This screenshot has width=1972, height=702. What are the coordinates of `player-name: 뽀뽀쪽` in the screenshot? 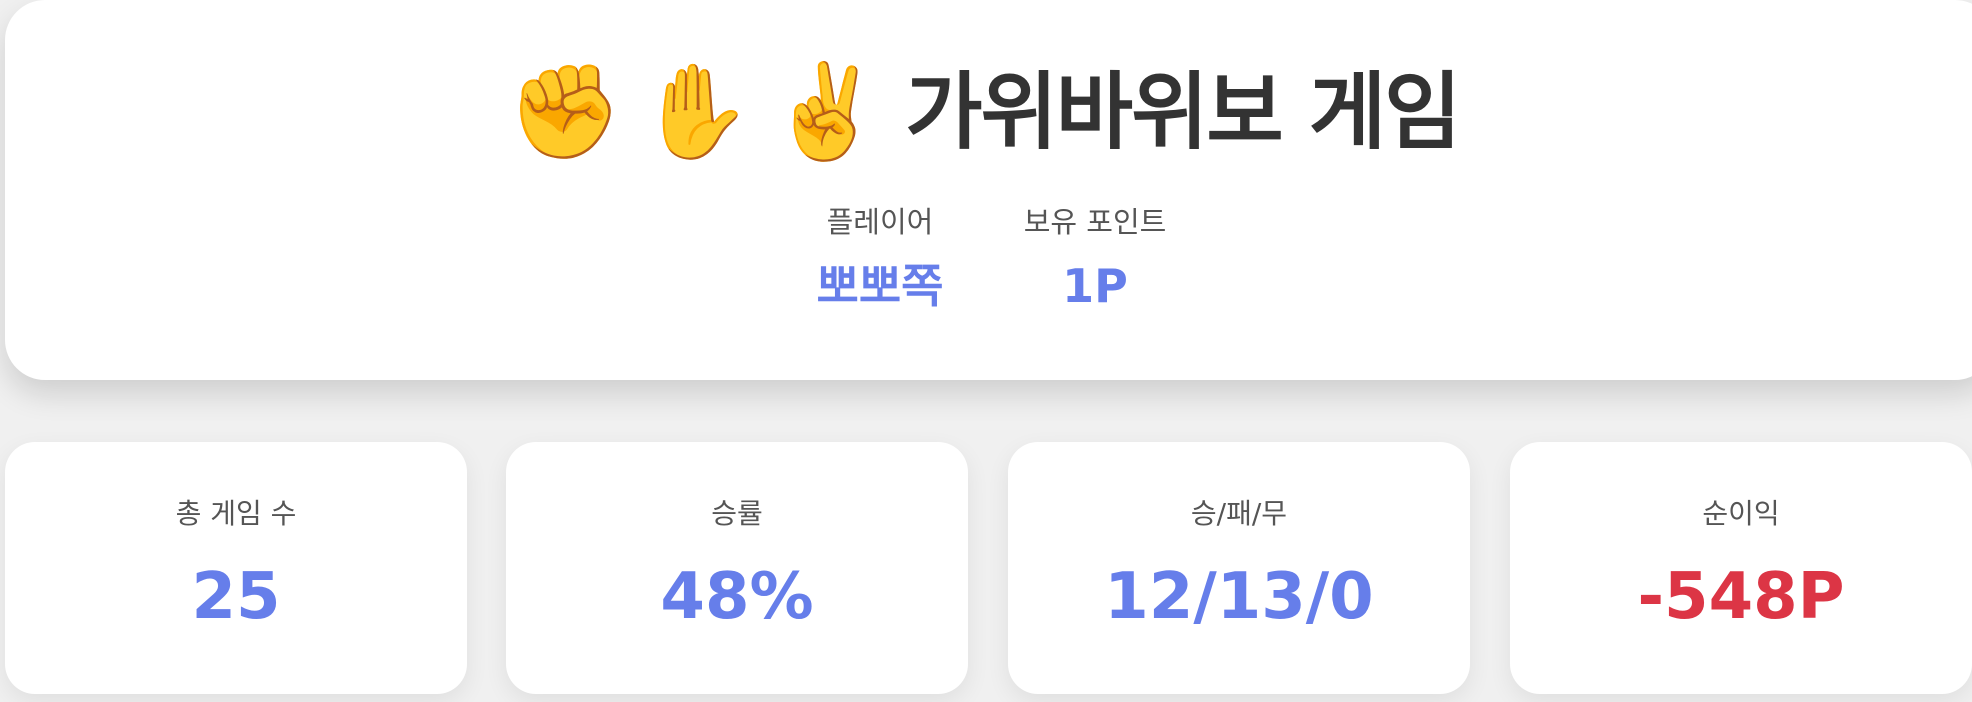 It's located at (880, 286).